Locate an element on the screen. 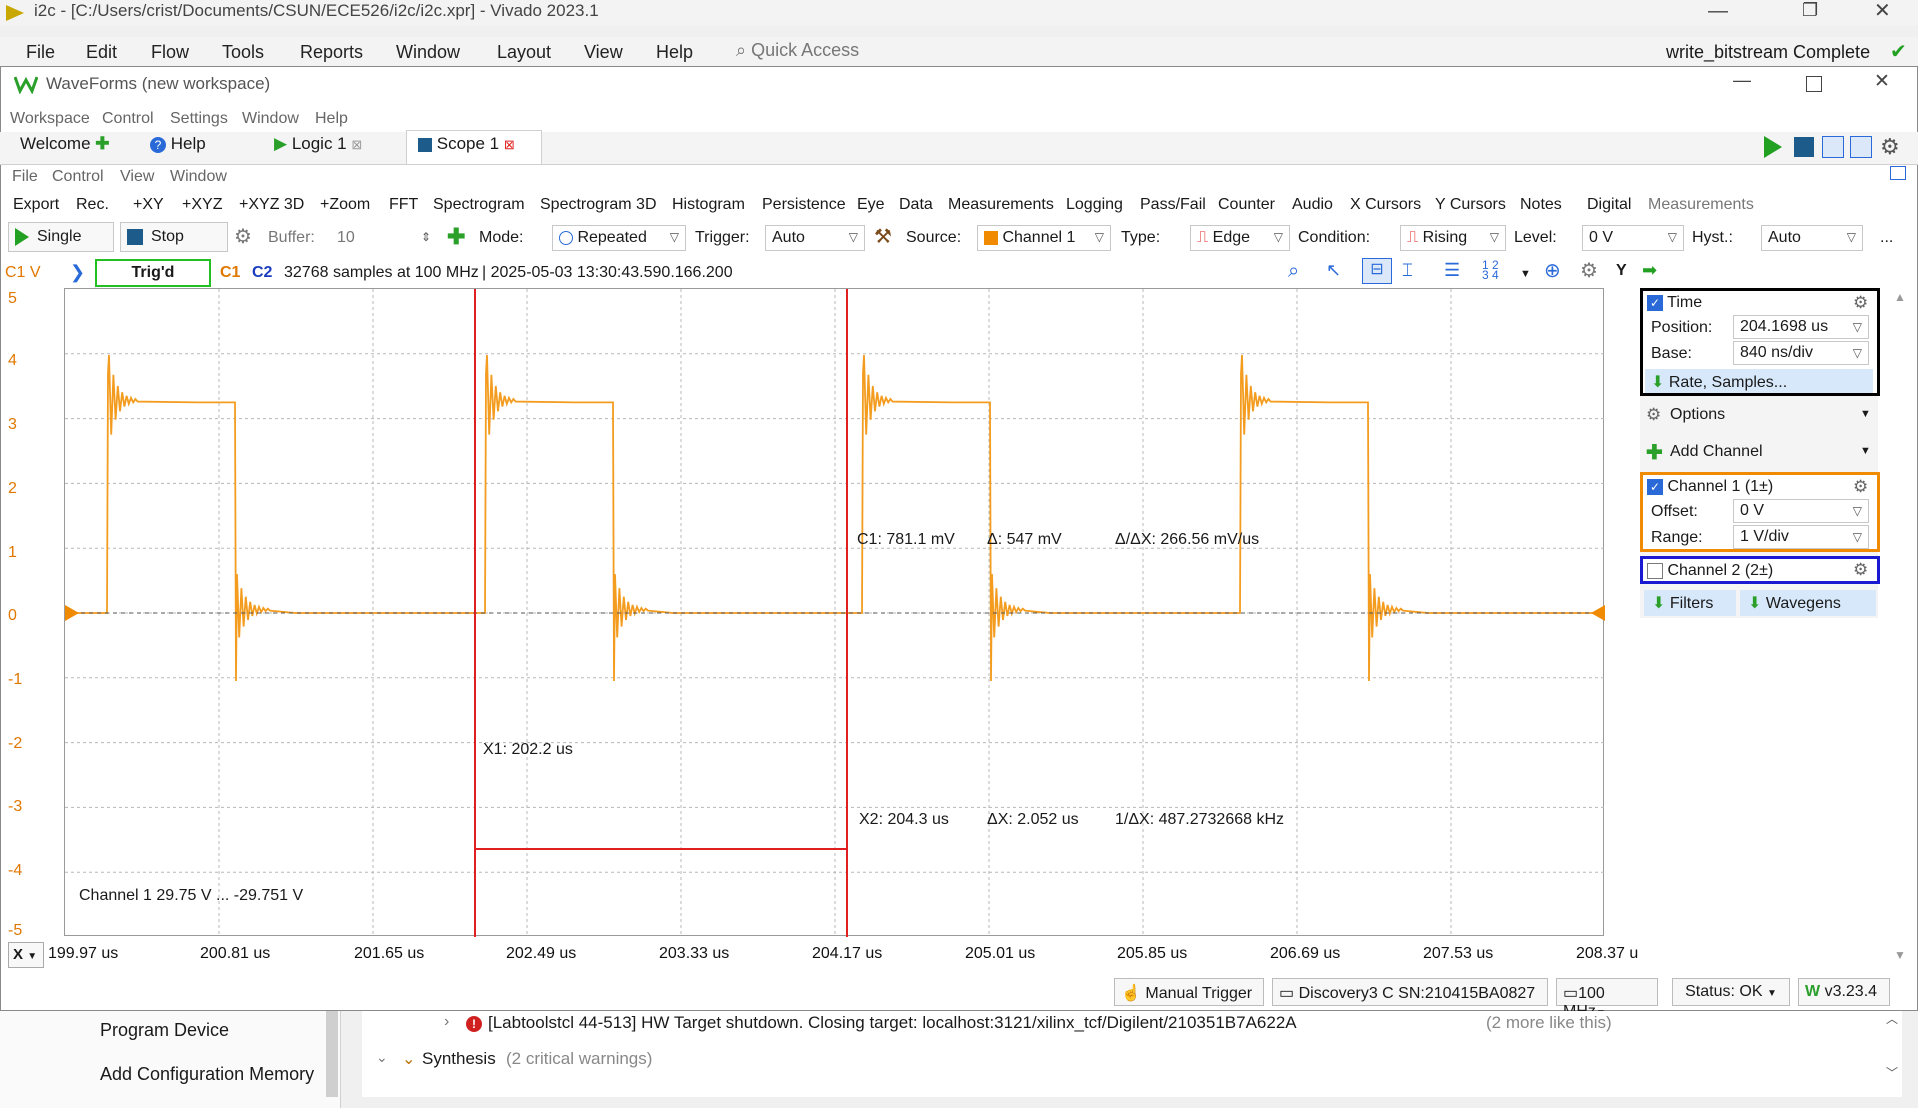 Image resolution: width=1918 pixels, height=1108 pixels. settings-gear-icon: ⚙ is located at coordinates (1890, 147).